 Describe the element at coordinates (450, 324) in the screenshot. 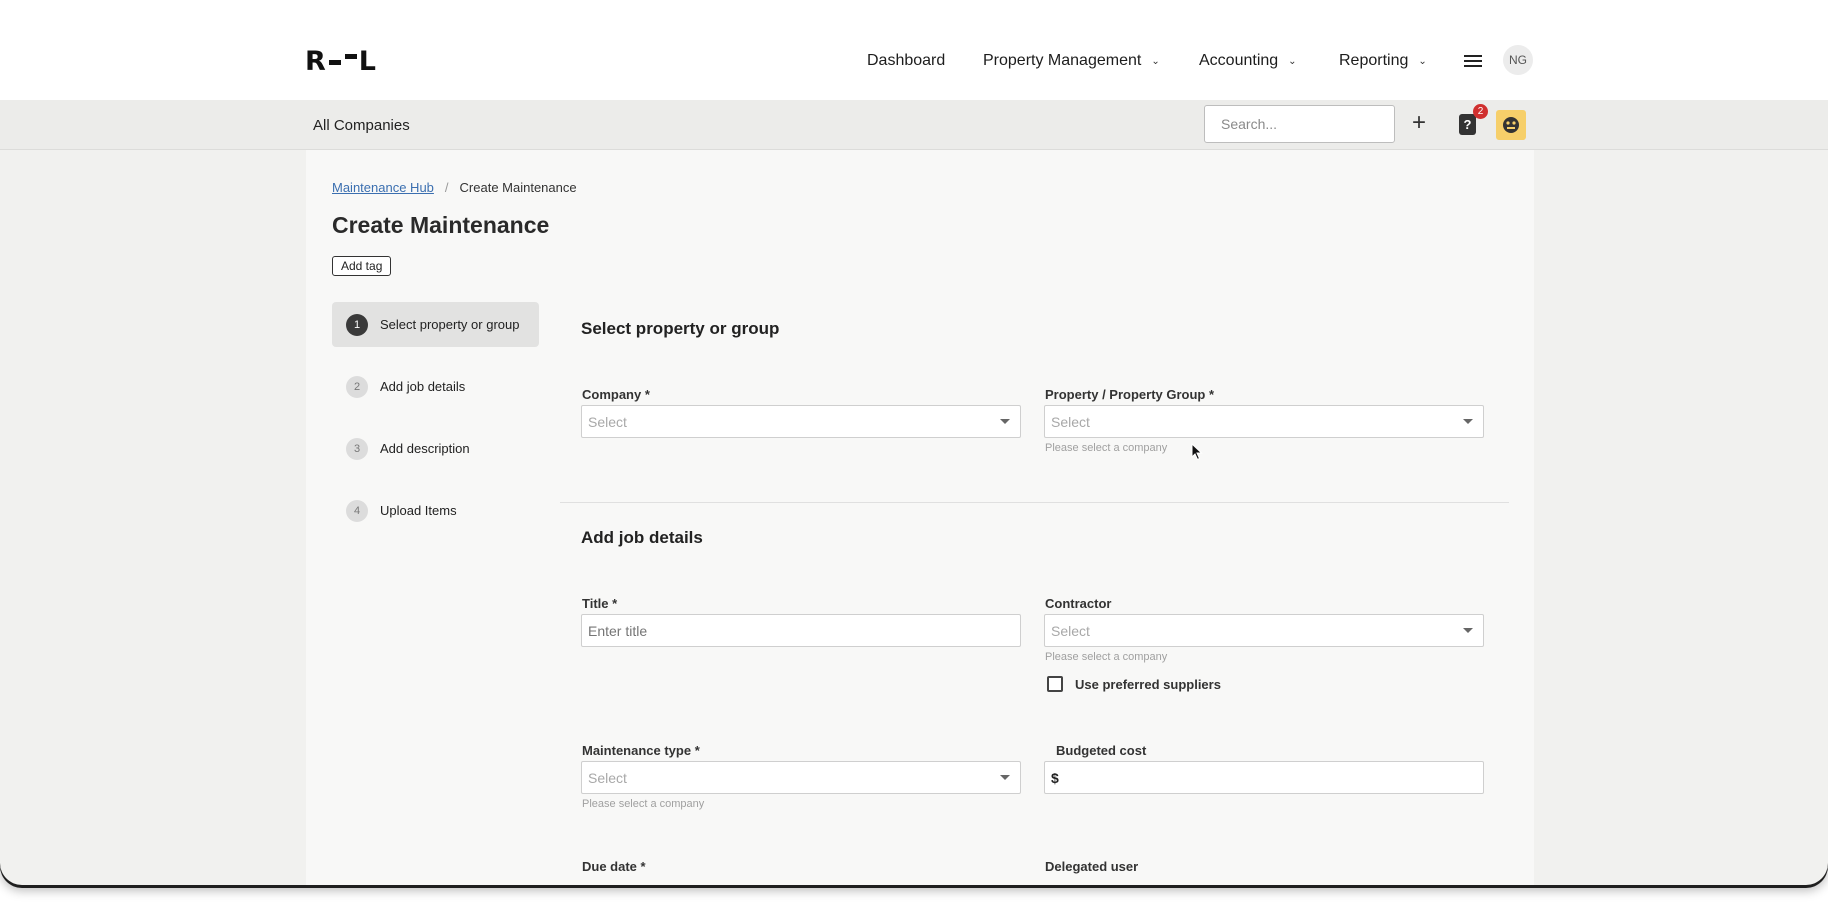

I see `step-label: Select property or group` at that location.